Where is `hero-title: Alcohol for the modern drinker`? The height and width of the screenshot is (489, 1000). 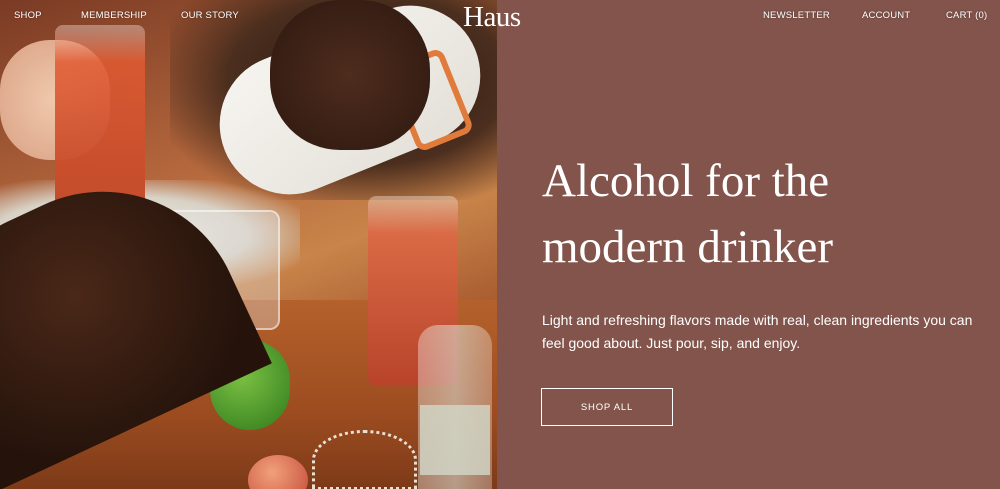 hero-title: Alcohol for the modern drinker is located at coordinates (688, 214).